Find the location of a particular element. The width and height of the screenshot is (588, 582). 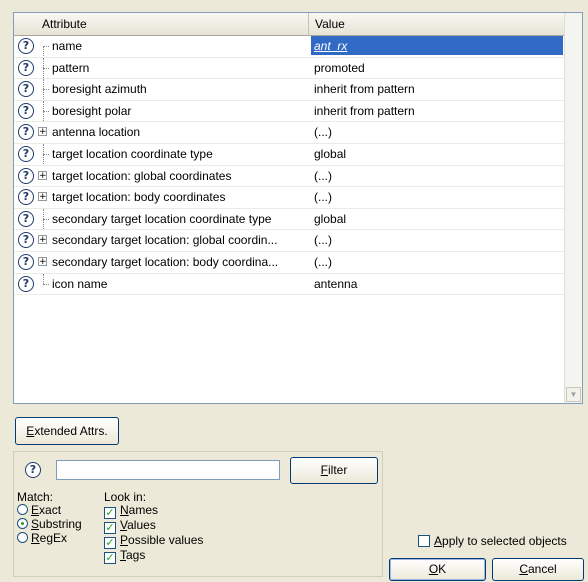

match-option-label: egEx is located at coordinates (53, 538).